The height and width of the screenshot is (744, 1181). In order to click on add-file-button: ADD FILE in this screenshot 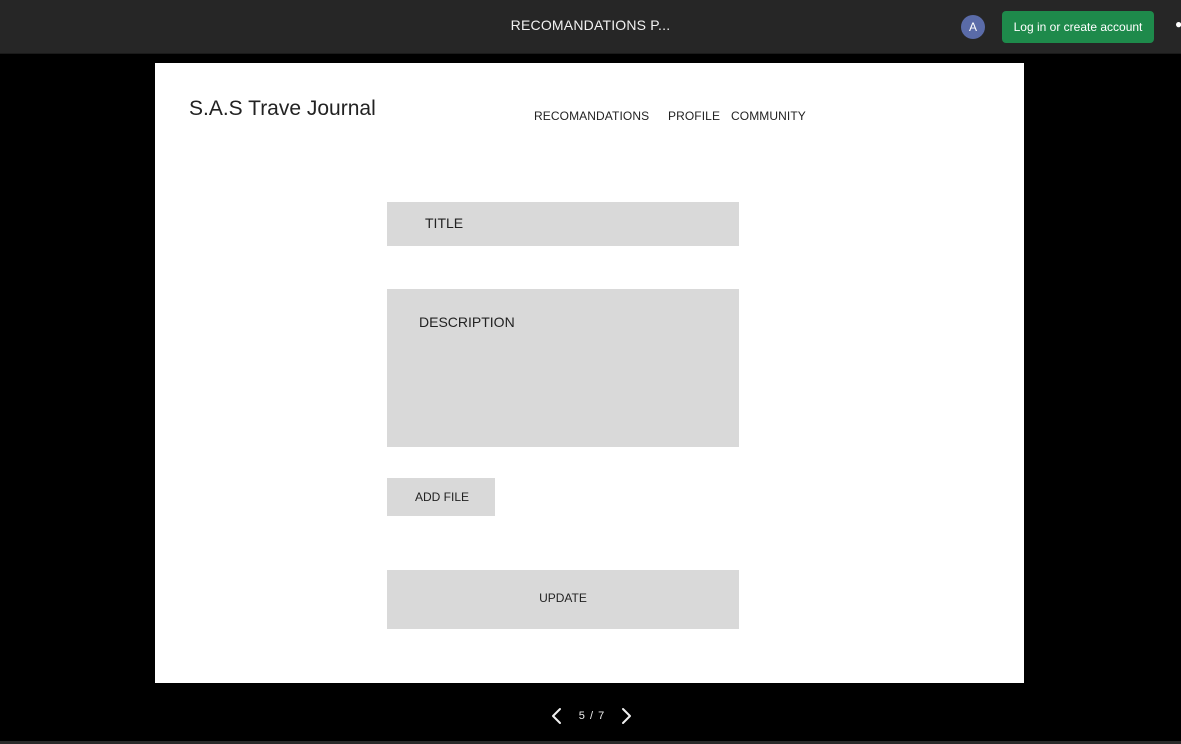, I will do `click(441, 497)`.